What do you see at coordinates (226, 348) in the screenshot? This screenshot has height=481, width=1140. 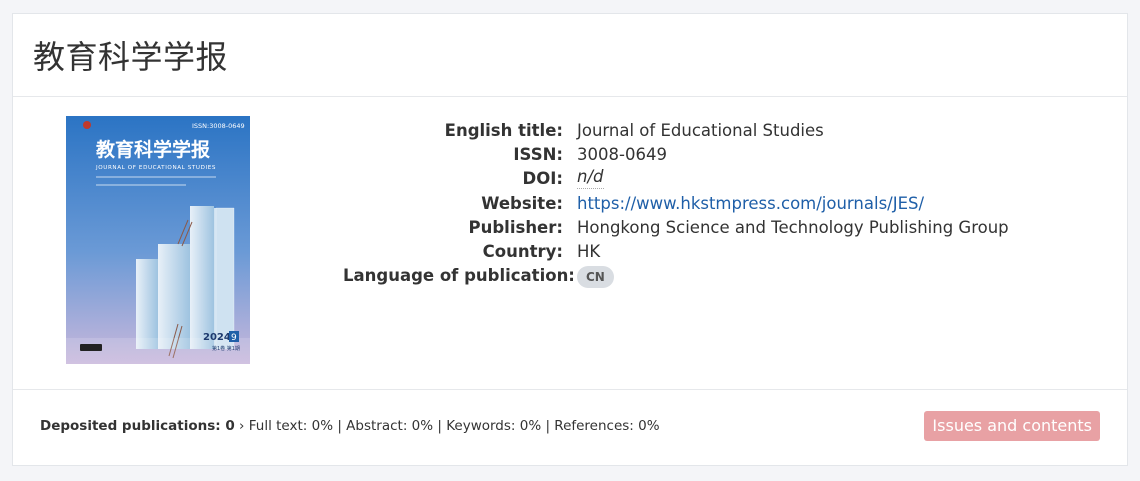 I see `cover-volume: 第1卷 第1期` at bounding box center [226, 348].